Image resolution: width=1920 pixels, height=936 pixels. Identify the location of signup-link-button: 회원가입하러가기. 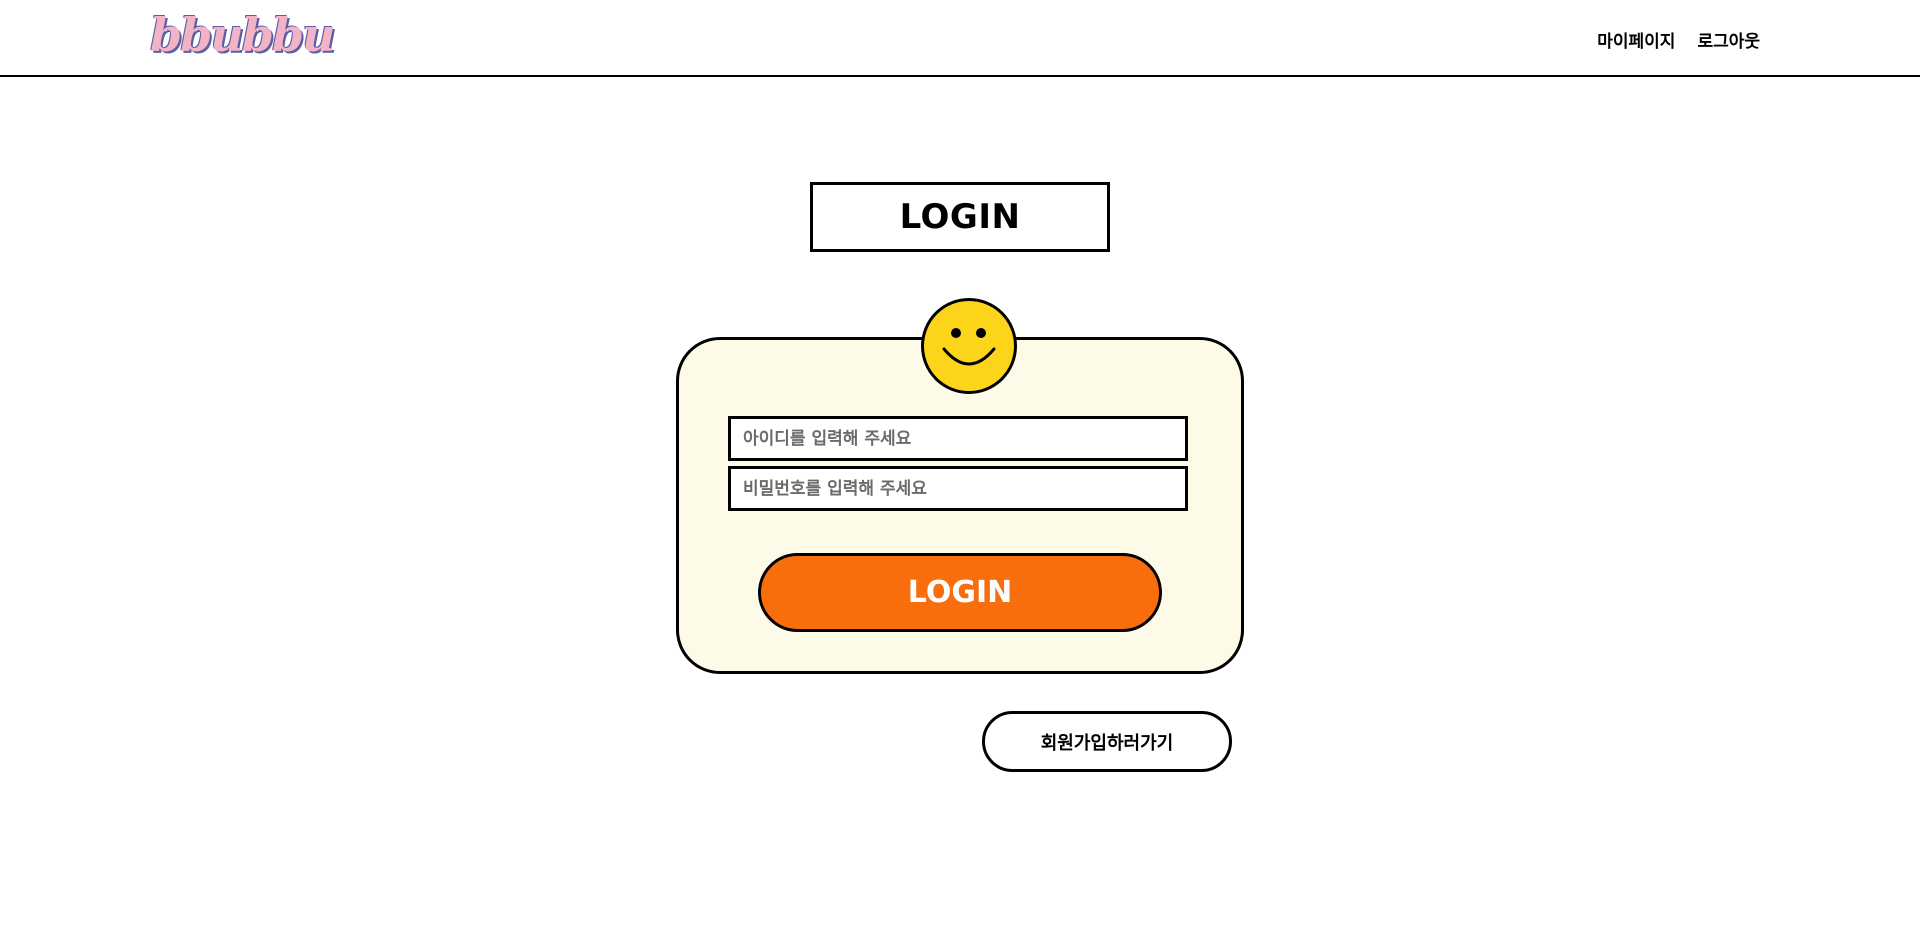
(1107, 741).